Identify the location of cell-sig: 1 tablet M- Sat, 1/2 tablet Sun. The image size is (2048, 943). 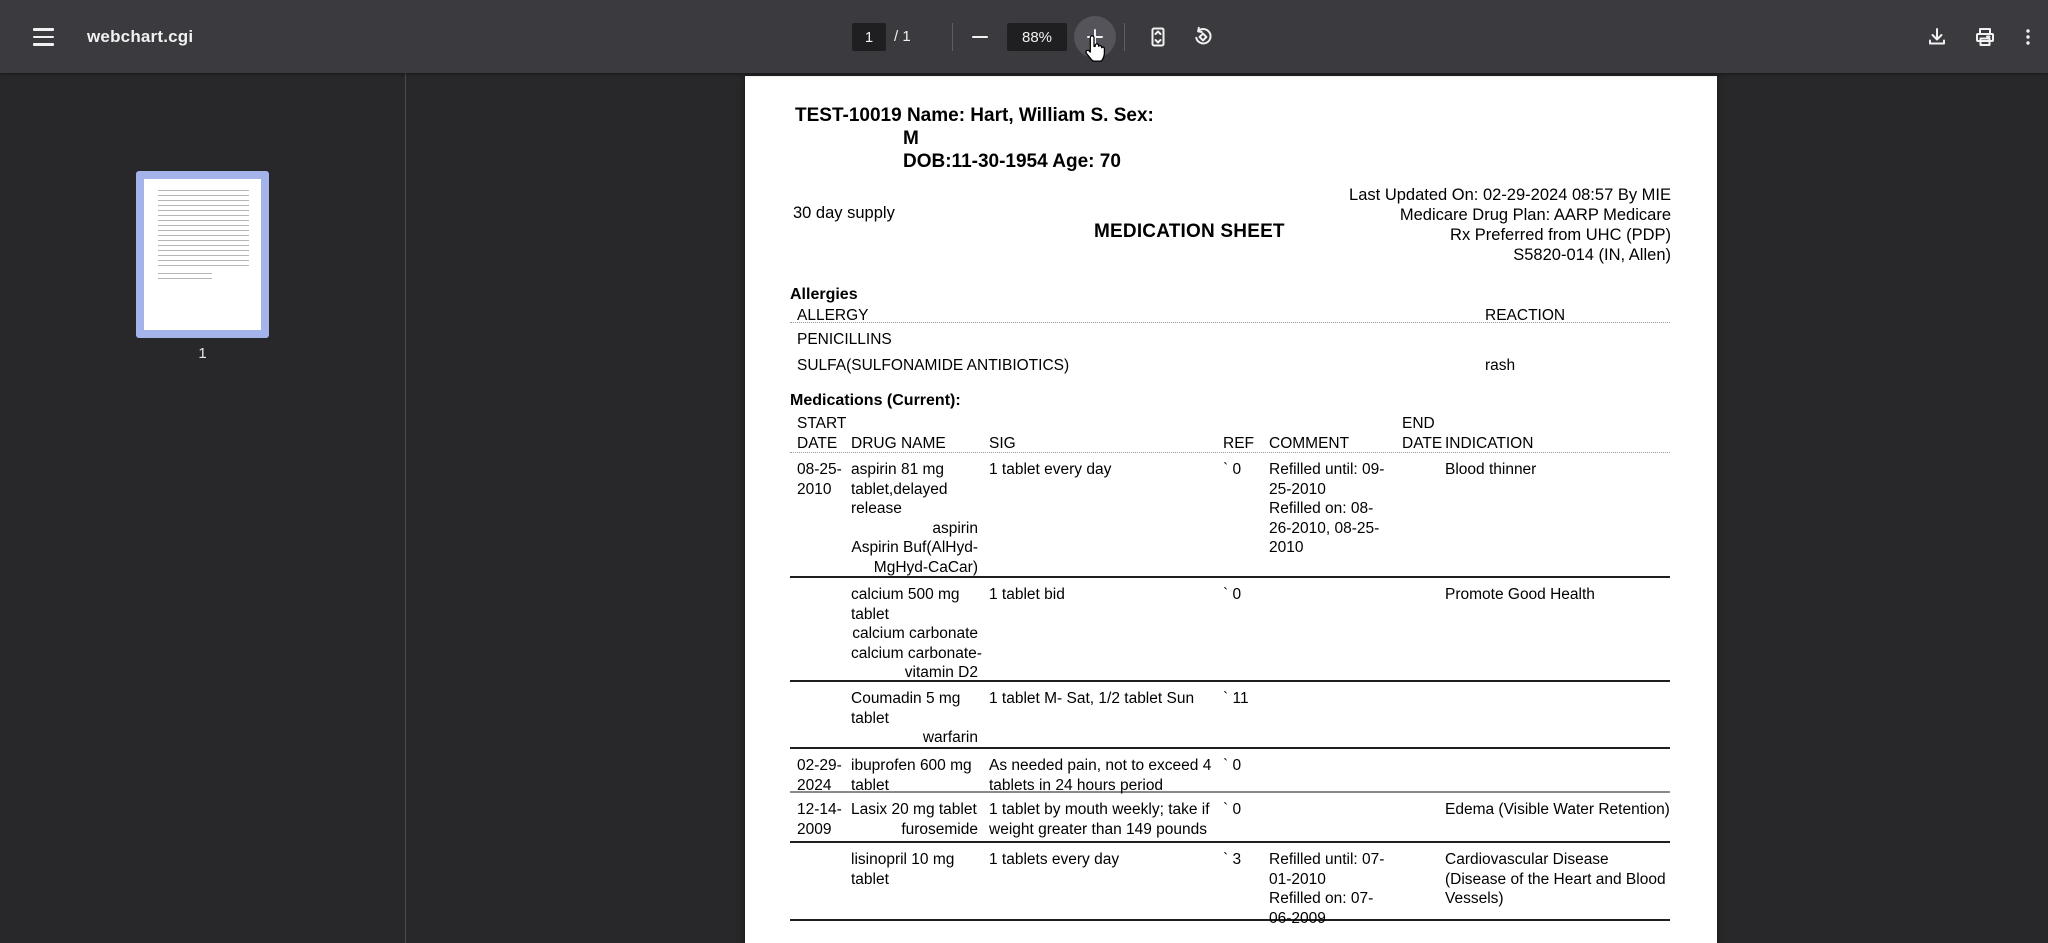
(1092, 698).